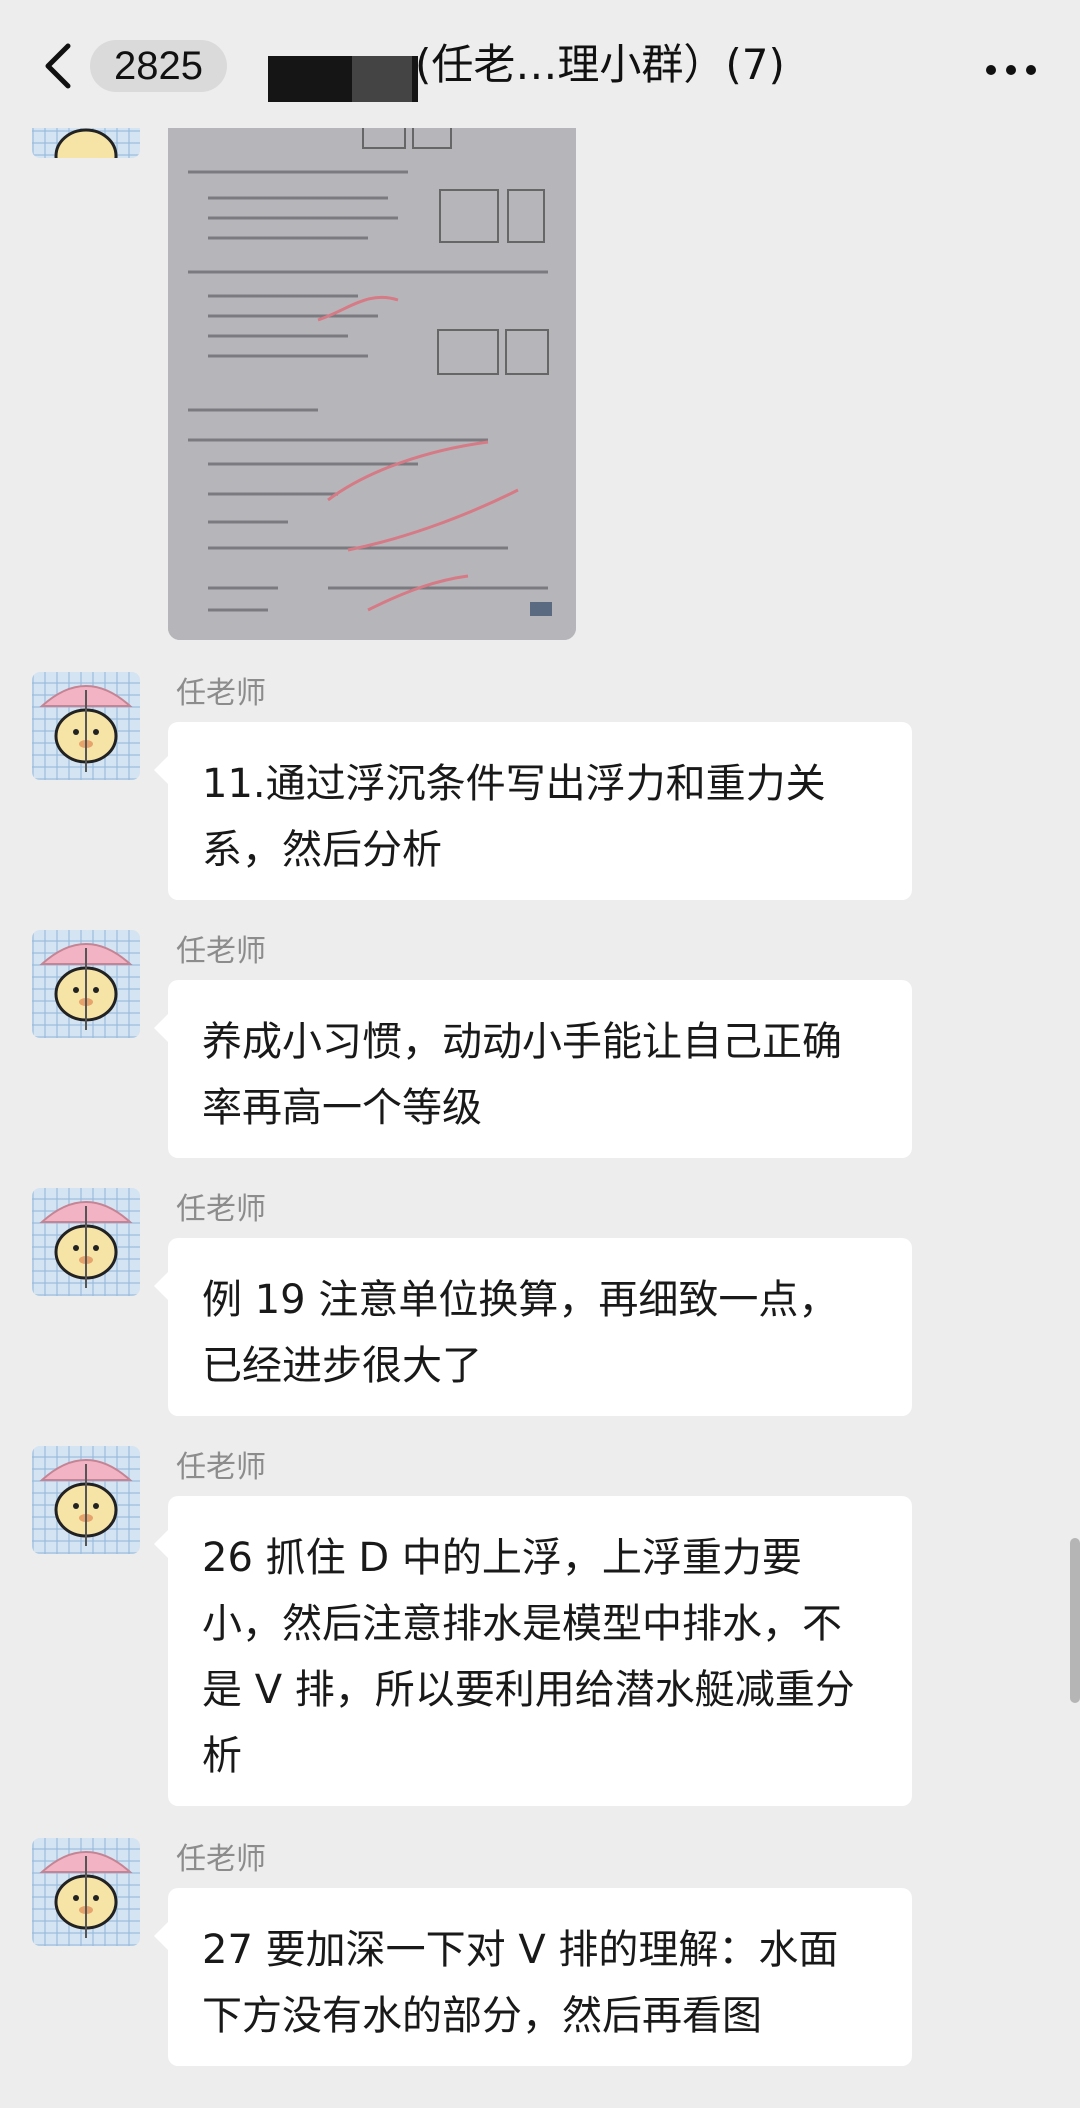 This screenshot has width=1080, height=2108. What do you see at coordinates (522, 1075) in the screenshot?
I see `message-text: 养成小习惯，动动小手能让自己正确率再高一个等级` at bounding box center [522, 1075].